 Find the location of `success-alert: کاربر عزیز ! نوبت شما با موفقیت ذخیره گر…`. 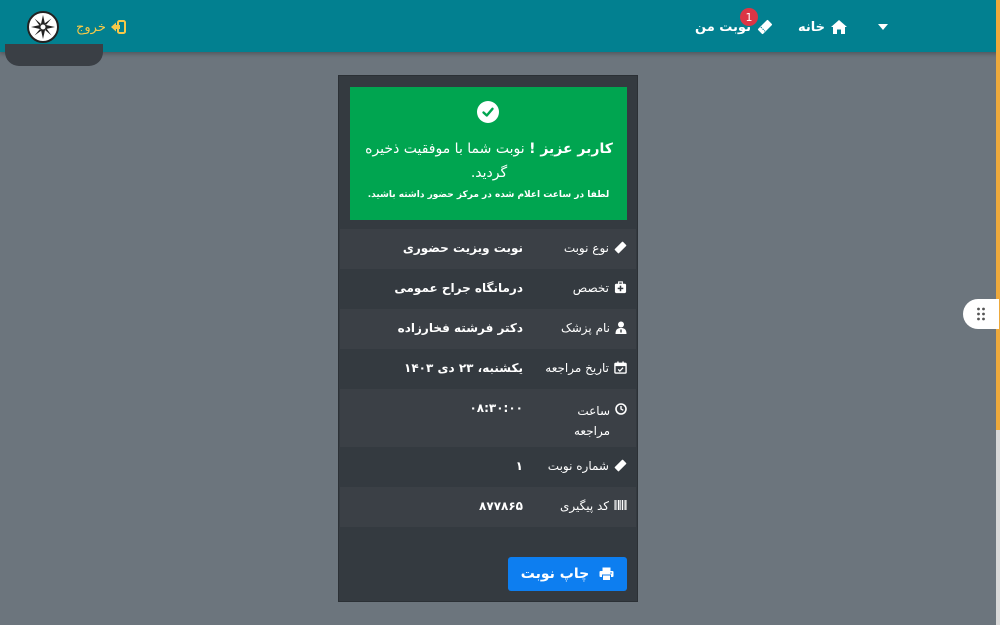

success-alert: کاربر عزیز ! نوبت شما با موفقیت ذخیره گر… is located at coordinates (488, 153).